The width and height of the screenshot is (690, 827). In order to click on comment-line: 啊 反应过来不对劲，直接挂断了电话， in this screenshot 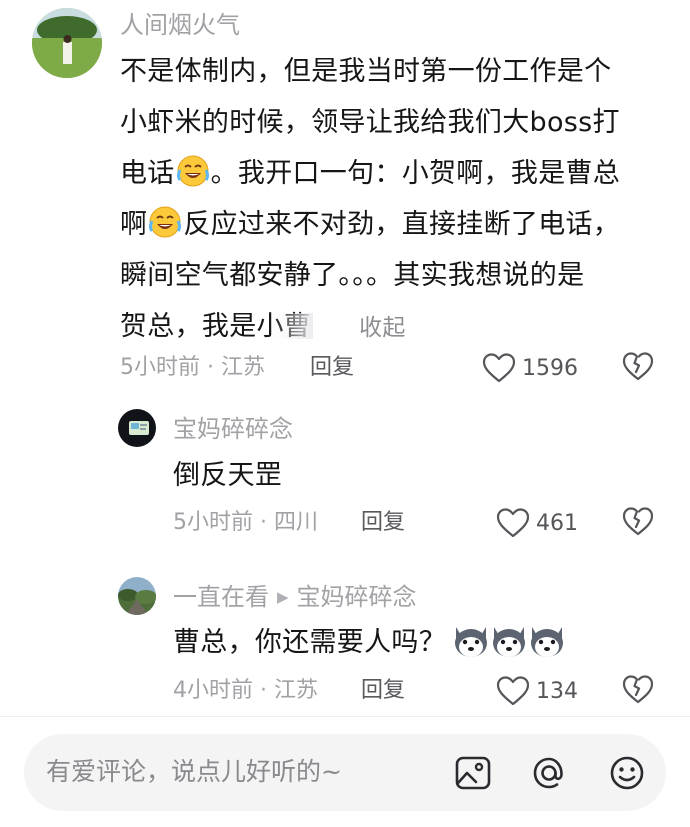, I will do `click(370, 224)`.